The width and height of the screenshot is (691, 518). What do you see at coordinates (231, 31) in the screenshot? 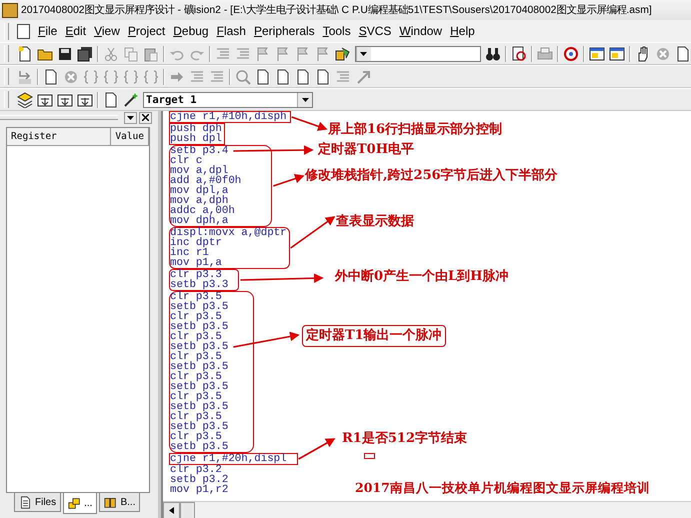
I see `menu-item: Flash` at bounding box center [231, 31].